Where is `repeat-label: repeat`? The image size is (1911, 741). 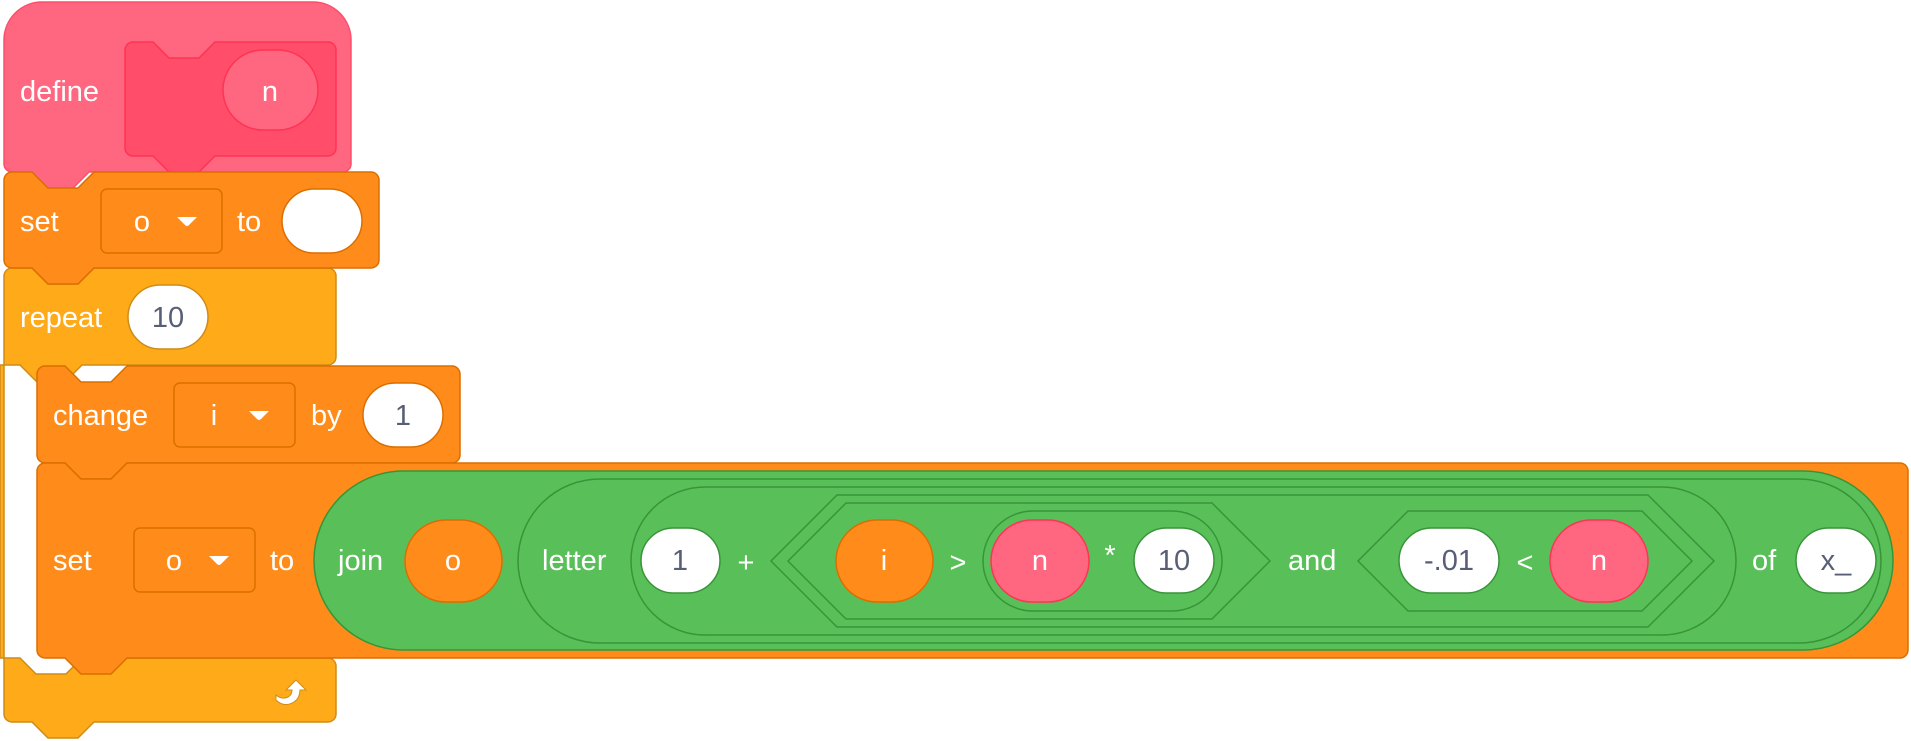 repeat-label: repeat is located at coordinates (61, 318).